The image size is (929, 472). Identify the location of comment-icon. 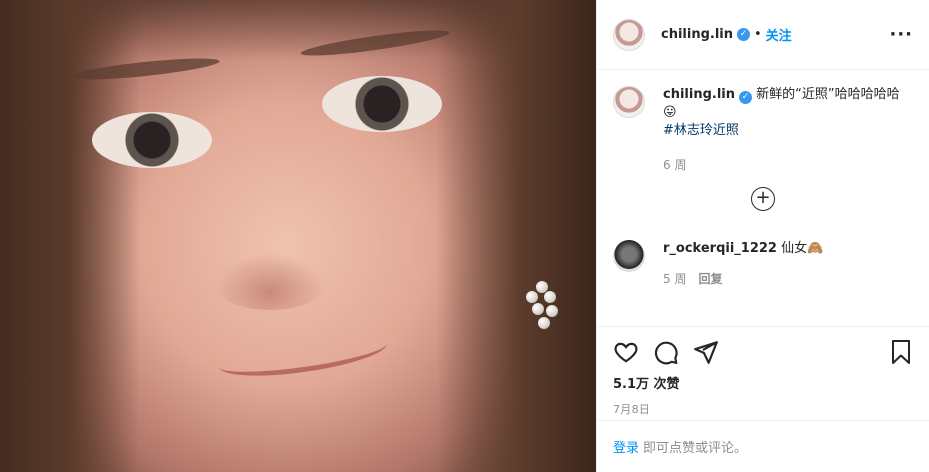
(673, 352).